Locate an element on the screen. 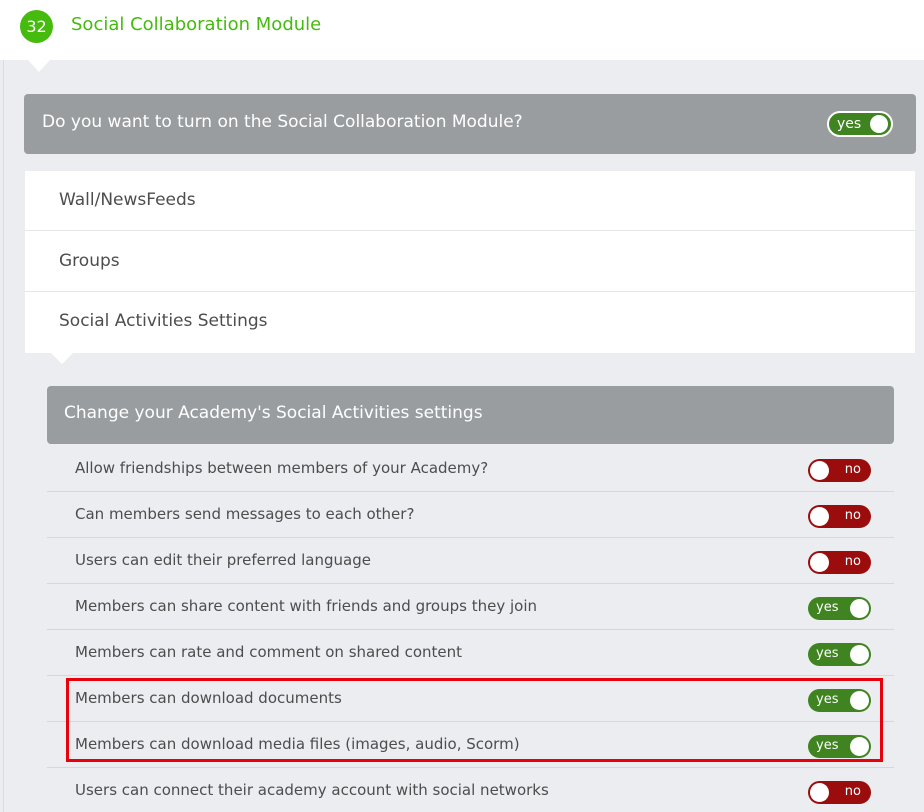  tab-social-activities-settings: Social Activities Settings is located at coordinates (470, 322).